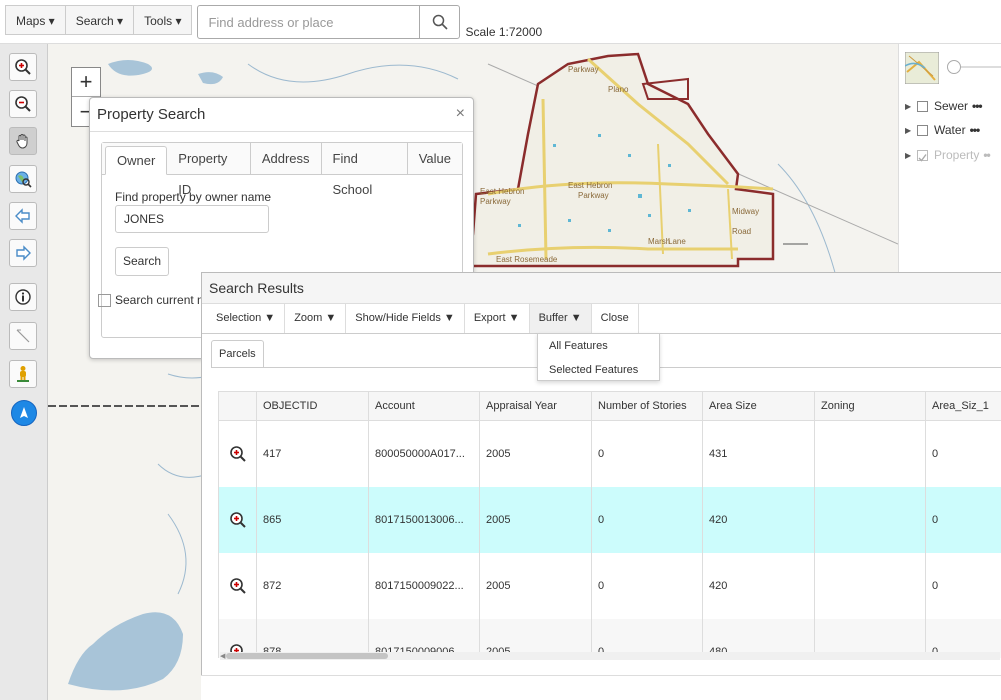 The height and width of the screenshot is (700, 1001). I want to click on zoom-out-tool, so click(23, 104).